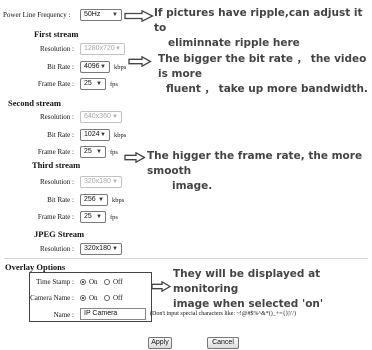 Image resolution: width=372 pixels, height=350 pixels. Describe the element at coordinates (93, 282) in the screenshot. I see `time-stamp-on-label: On` at that location.